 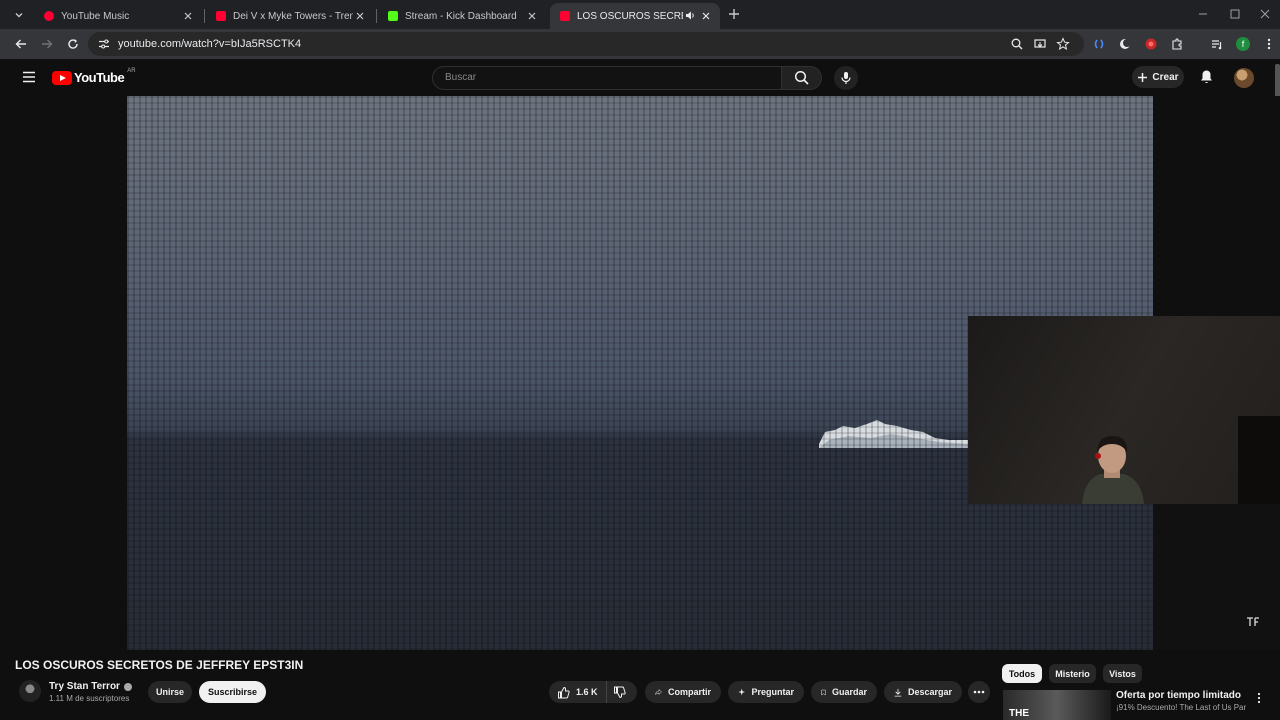 I want to click on media-controls-icon, so click(x=1217, y=44).